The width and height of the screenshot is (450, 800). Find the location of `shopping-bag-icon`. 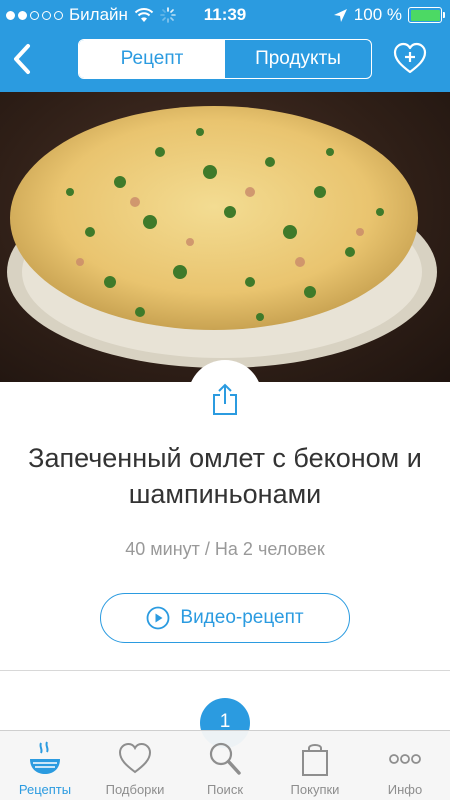

shopping-bag-icon is located at coordinates (315, 760).